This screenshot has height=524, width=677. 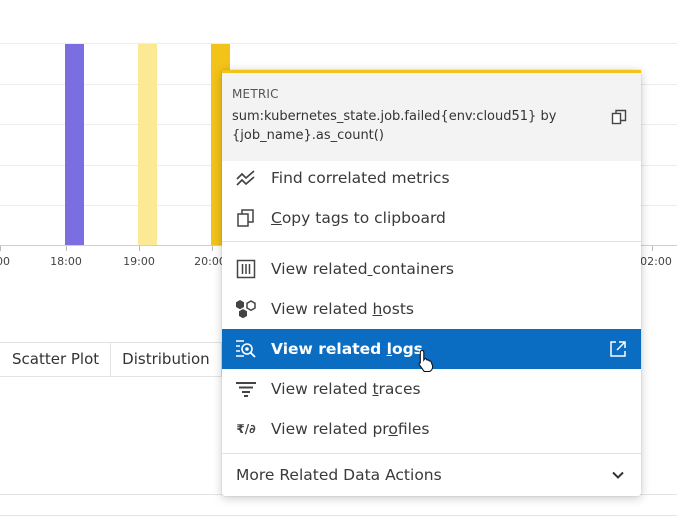 What do you see at coordinates (346, 389) in the screenshot?
I see `menu-item-label: View related traces` at bounding box center [346, 389].